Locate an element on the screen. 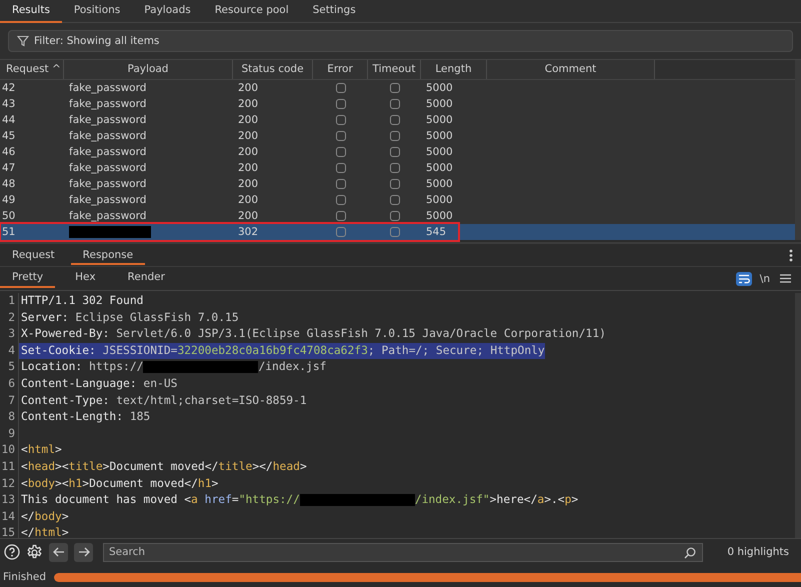 The width and height of the screenshot is (801, 587). search-field: Search is located at coordinates (403, 552).